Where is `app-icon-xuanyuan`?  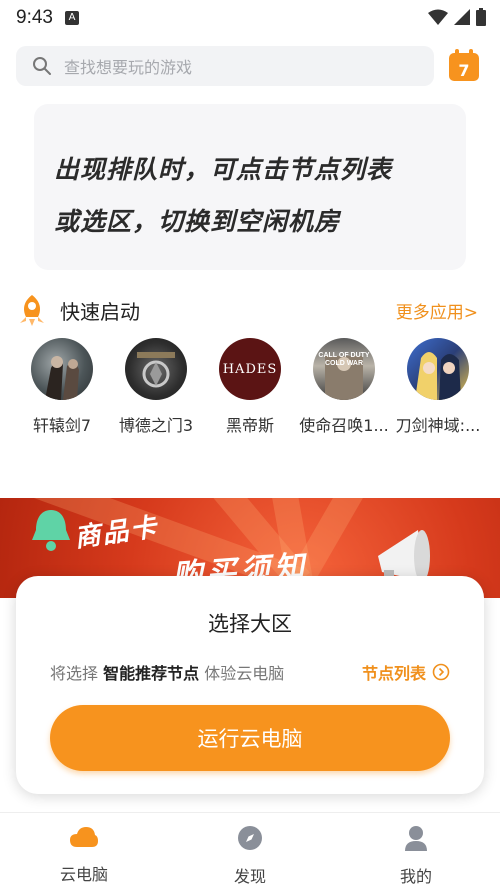 app-icon-xuanyuan is located at coordinates (62, 369).